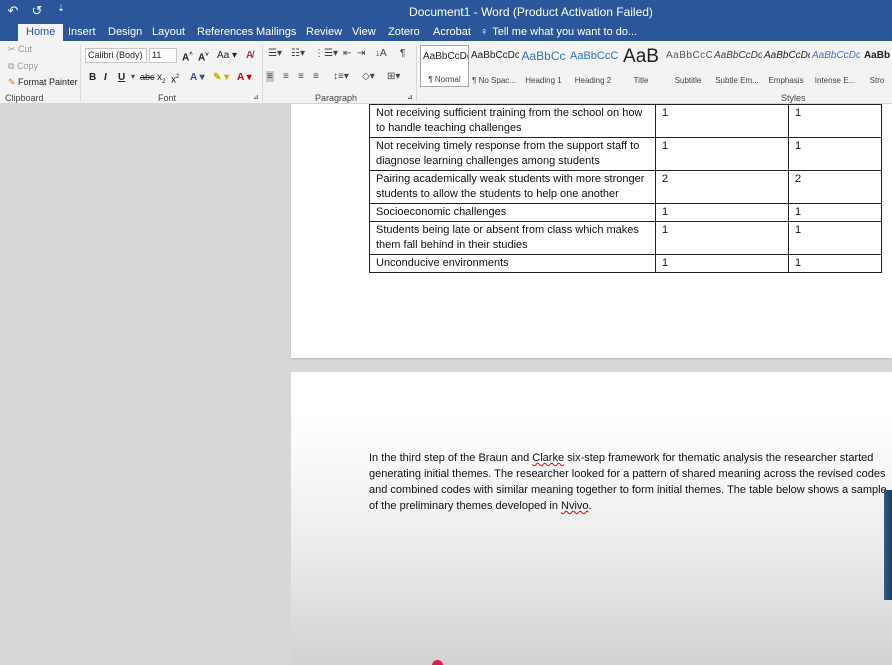 Image resolution: width=892 pixels, height=665 pixels. I want to click on shrink-font-icon: A˅, so click(203, 56).